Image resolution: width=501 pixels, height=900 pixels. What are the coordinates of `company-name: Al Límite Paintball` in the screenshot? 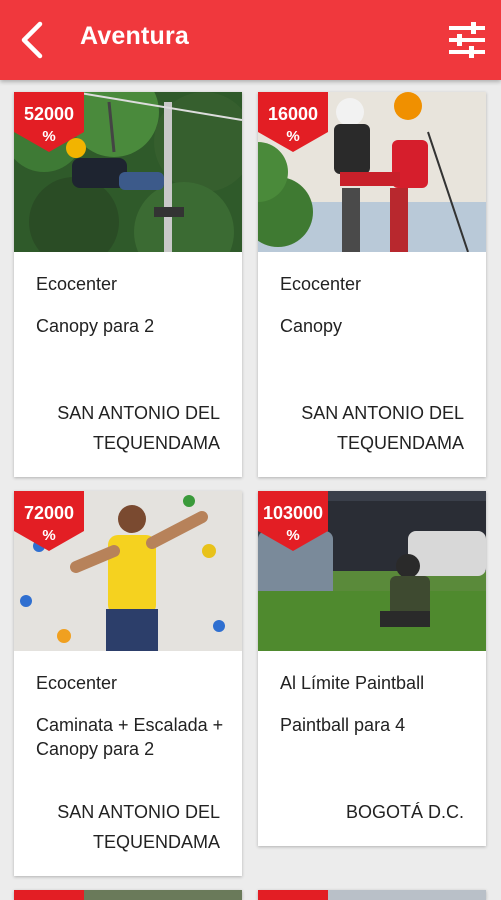 It's located at (352, 683).